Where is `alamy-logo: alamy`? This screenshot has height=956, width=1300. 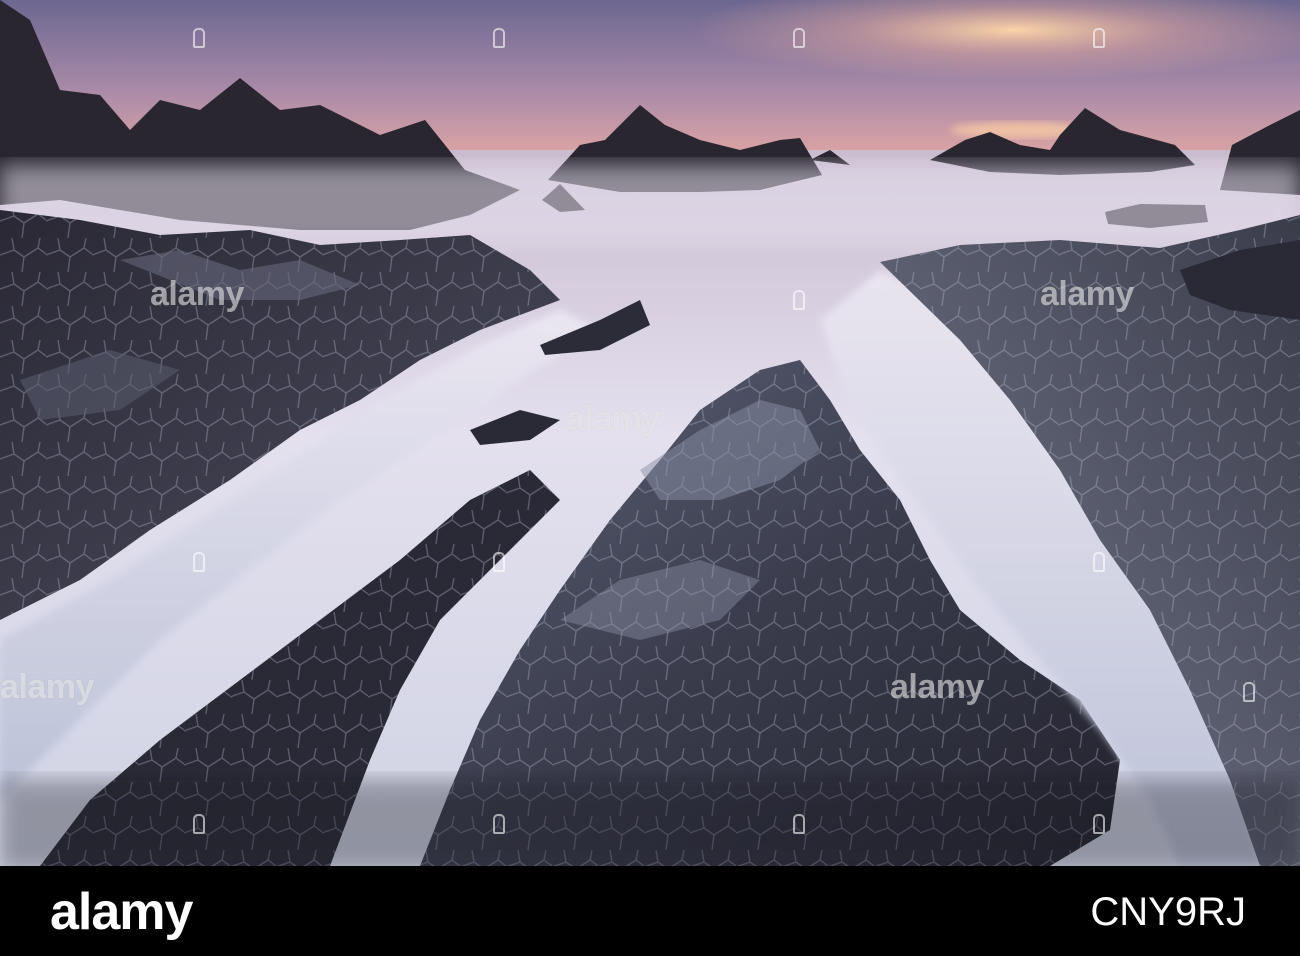 alamy-logo: alamy is located at coordinates (121, 912).